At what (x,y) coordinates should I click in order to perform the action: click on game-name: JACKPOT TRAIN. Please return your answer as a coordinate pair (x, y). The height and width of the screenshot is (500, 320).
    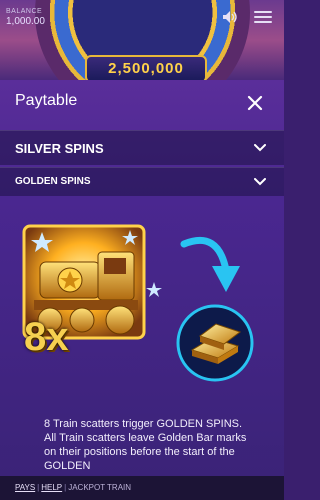
    Looking at the image, I should click on (100, 487).